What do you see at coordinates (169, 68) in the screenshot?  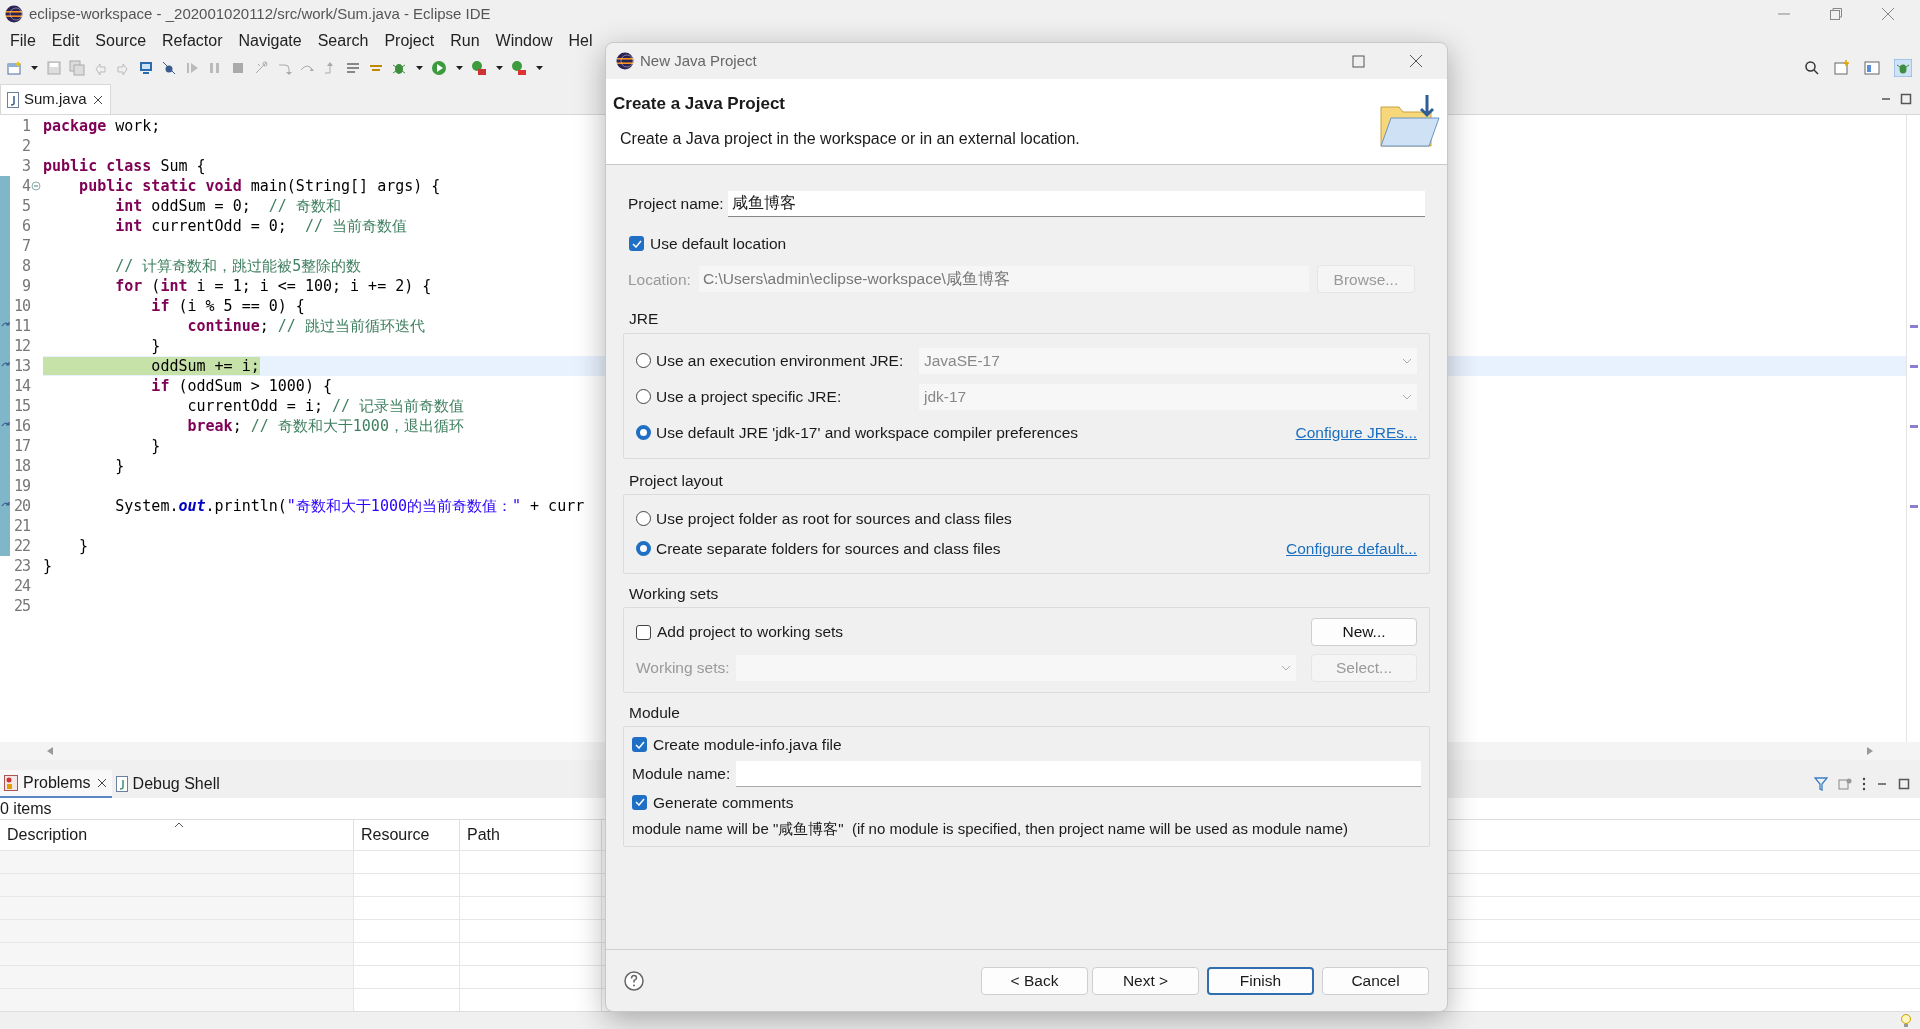 I see `skip-breakpoints-icon` at bounding box center [169, 68].